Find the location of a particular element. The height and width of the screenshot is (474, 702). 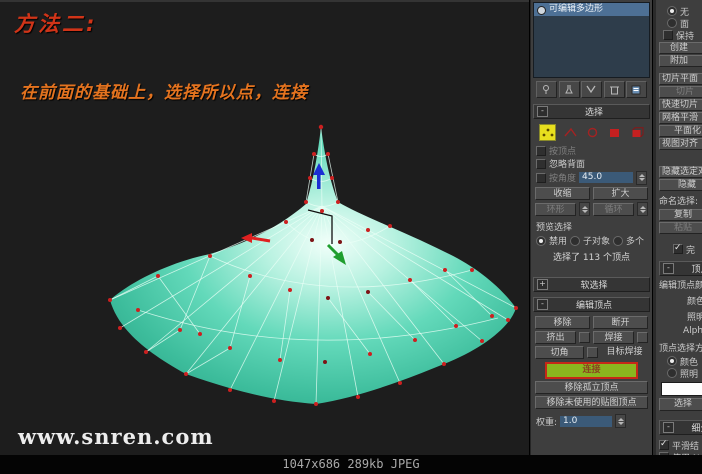

border-subobject-icon is located at coordinates (592, 132).